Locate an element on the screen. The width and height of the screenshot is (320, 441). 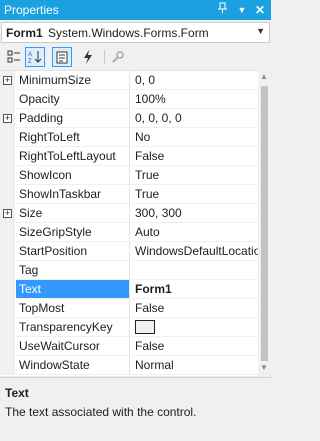
vertical-scrollbar: ▲ ▼ is located at coordinates (264, 223).